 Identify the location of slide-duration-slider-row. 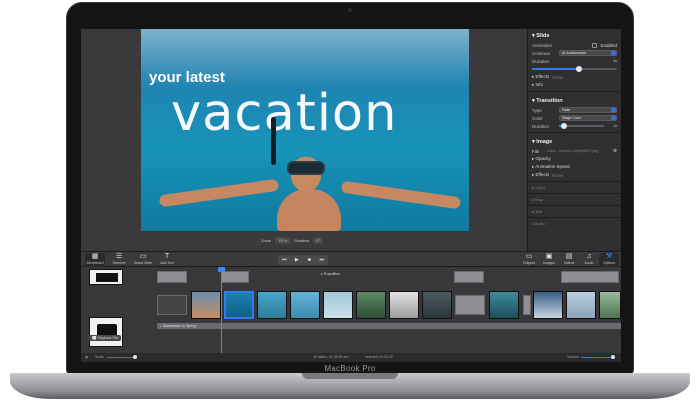
(574, 69).